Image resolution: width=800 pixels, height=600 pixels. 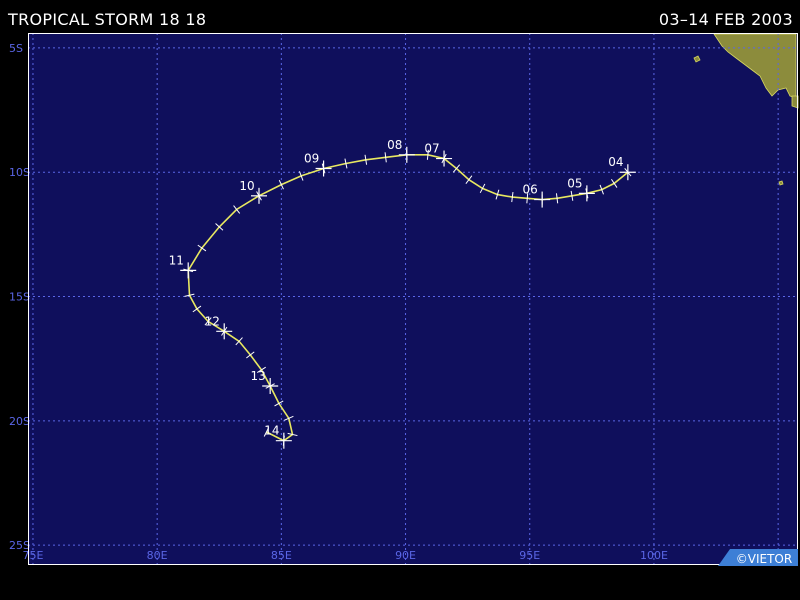 I want to click on day-label: 05, so click(x=574, y=183).